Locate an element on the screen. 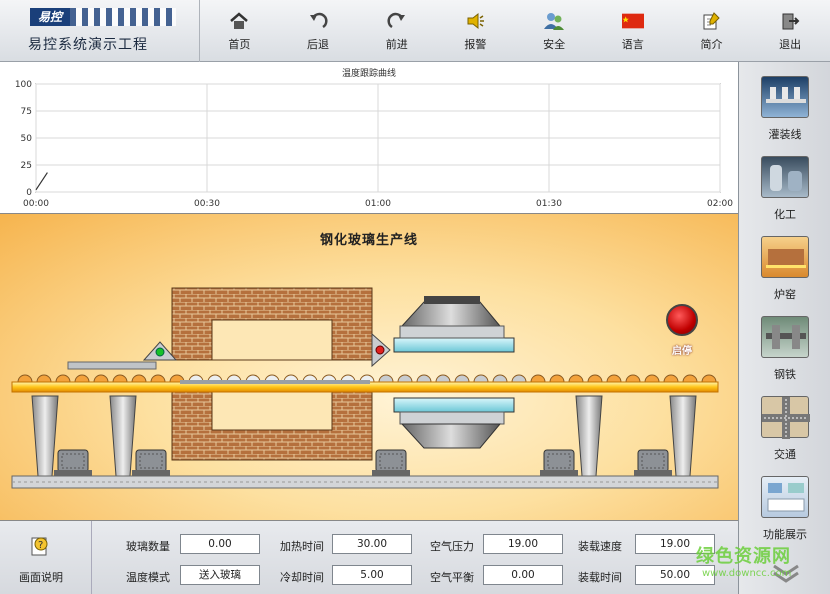 Image resolution: width=830 pixels, height=594 pixels. home-button: 首页 is located at coordinates (239, 31).